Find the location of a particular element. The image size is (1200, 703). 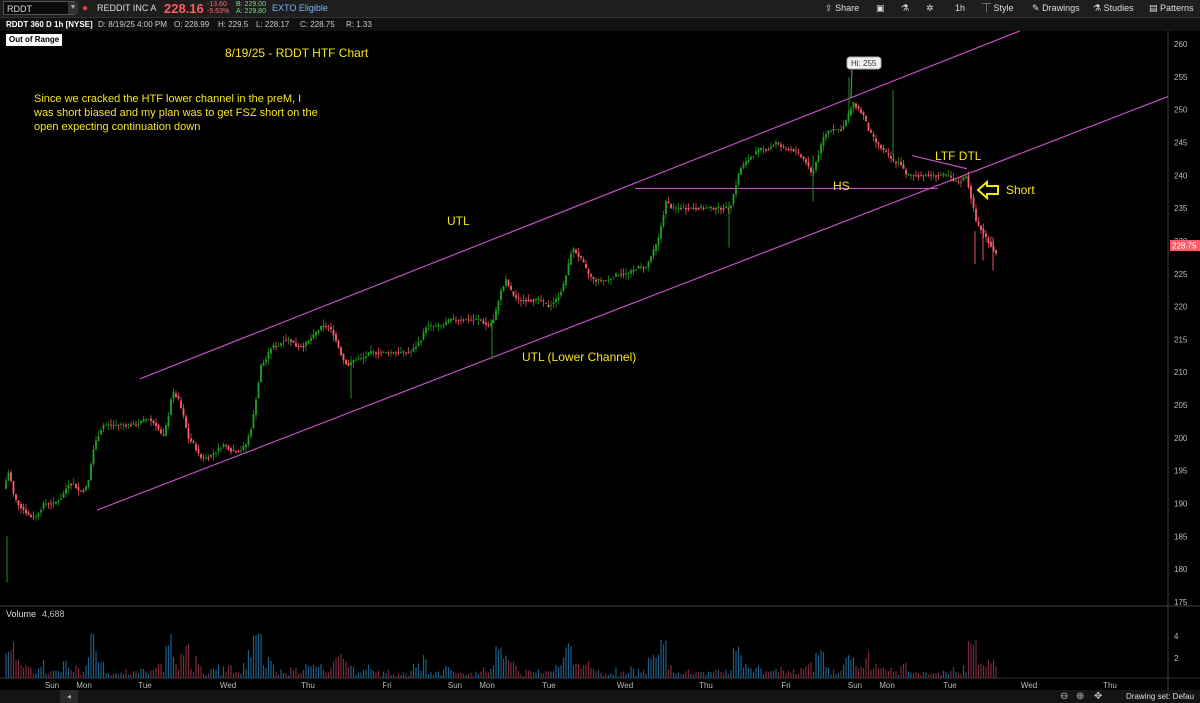

utl-lower-channel-label: UTL (Lower Channel) is located at coordinates (579, 357).